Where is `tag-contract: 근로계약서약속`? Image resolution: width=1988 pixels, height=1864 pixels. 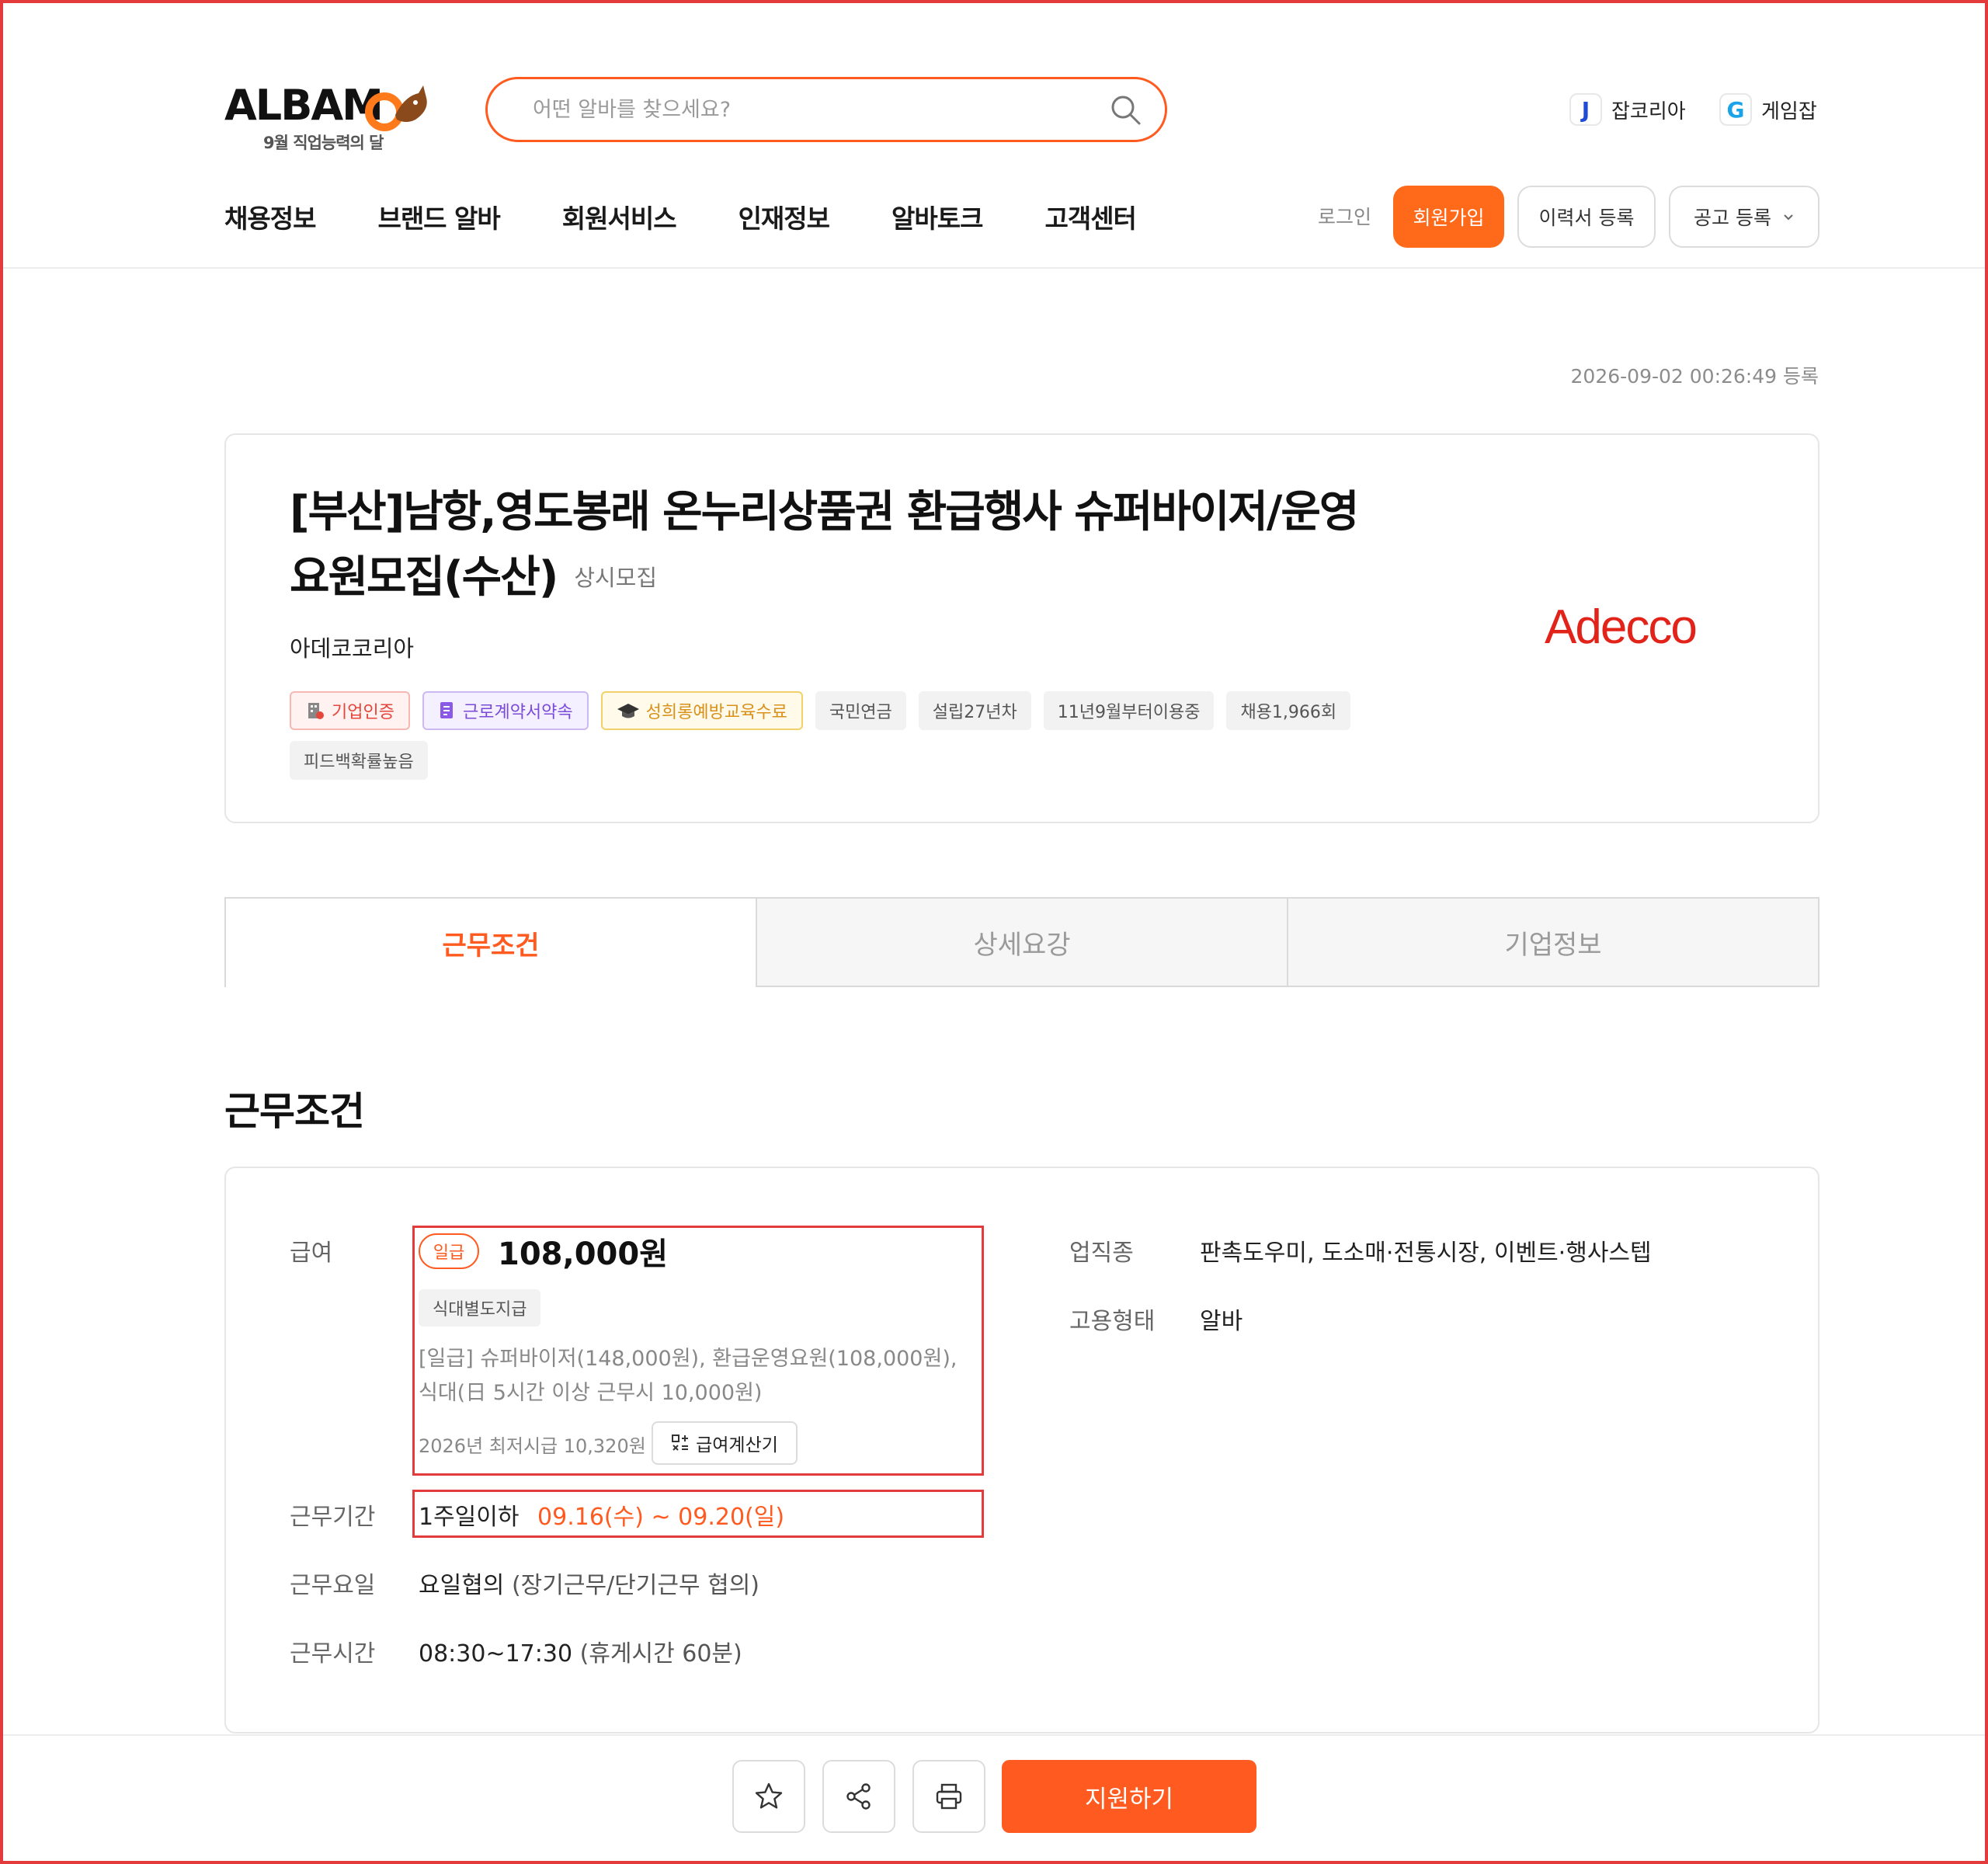 tag-contract: 근로계약서약속 is located at coordinates (506, 710).